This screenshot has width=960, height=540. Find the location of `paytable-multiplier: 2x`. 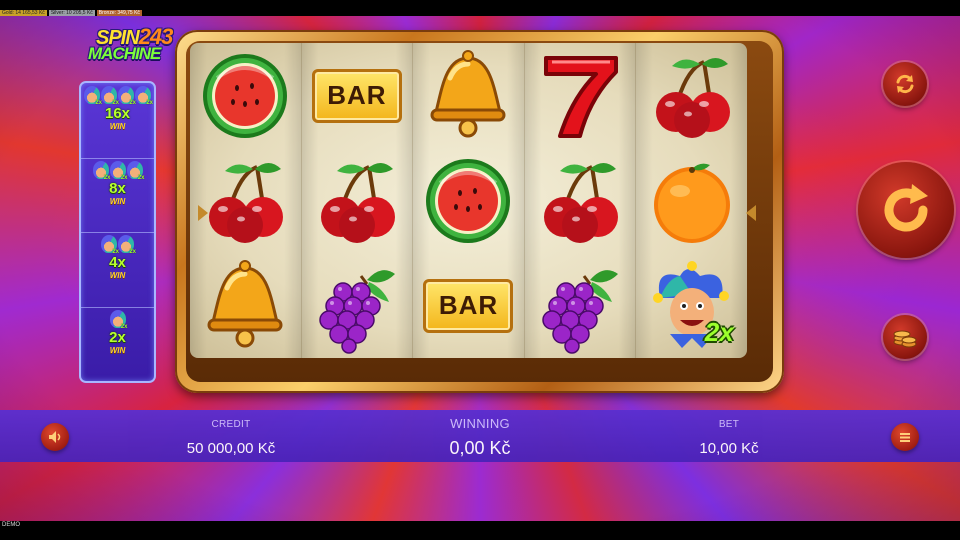

paytable-multiplier: 2x is located at coordinates (117, 337).